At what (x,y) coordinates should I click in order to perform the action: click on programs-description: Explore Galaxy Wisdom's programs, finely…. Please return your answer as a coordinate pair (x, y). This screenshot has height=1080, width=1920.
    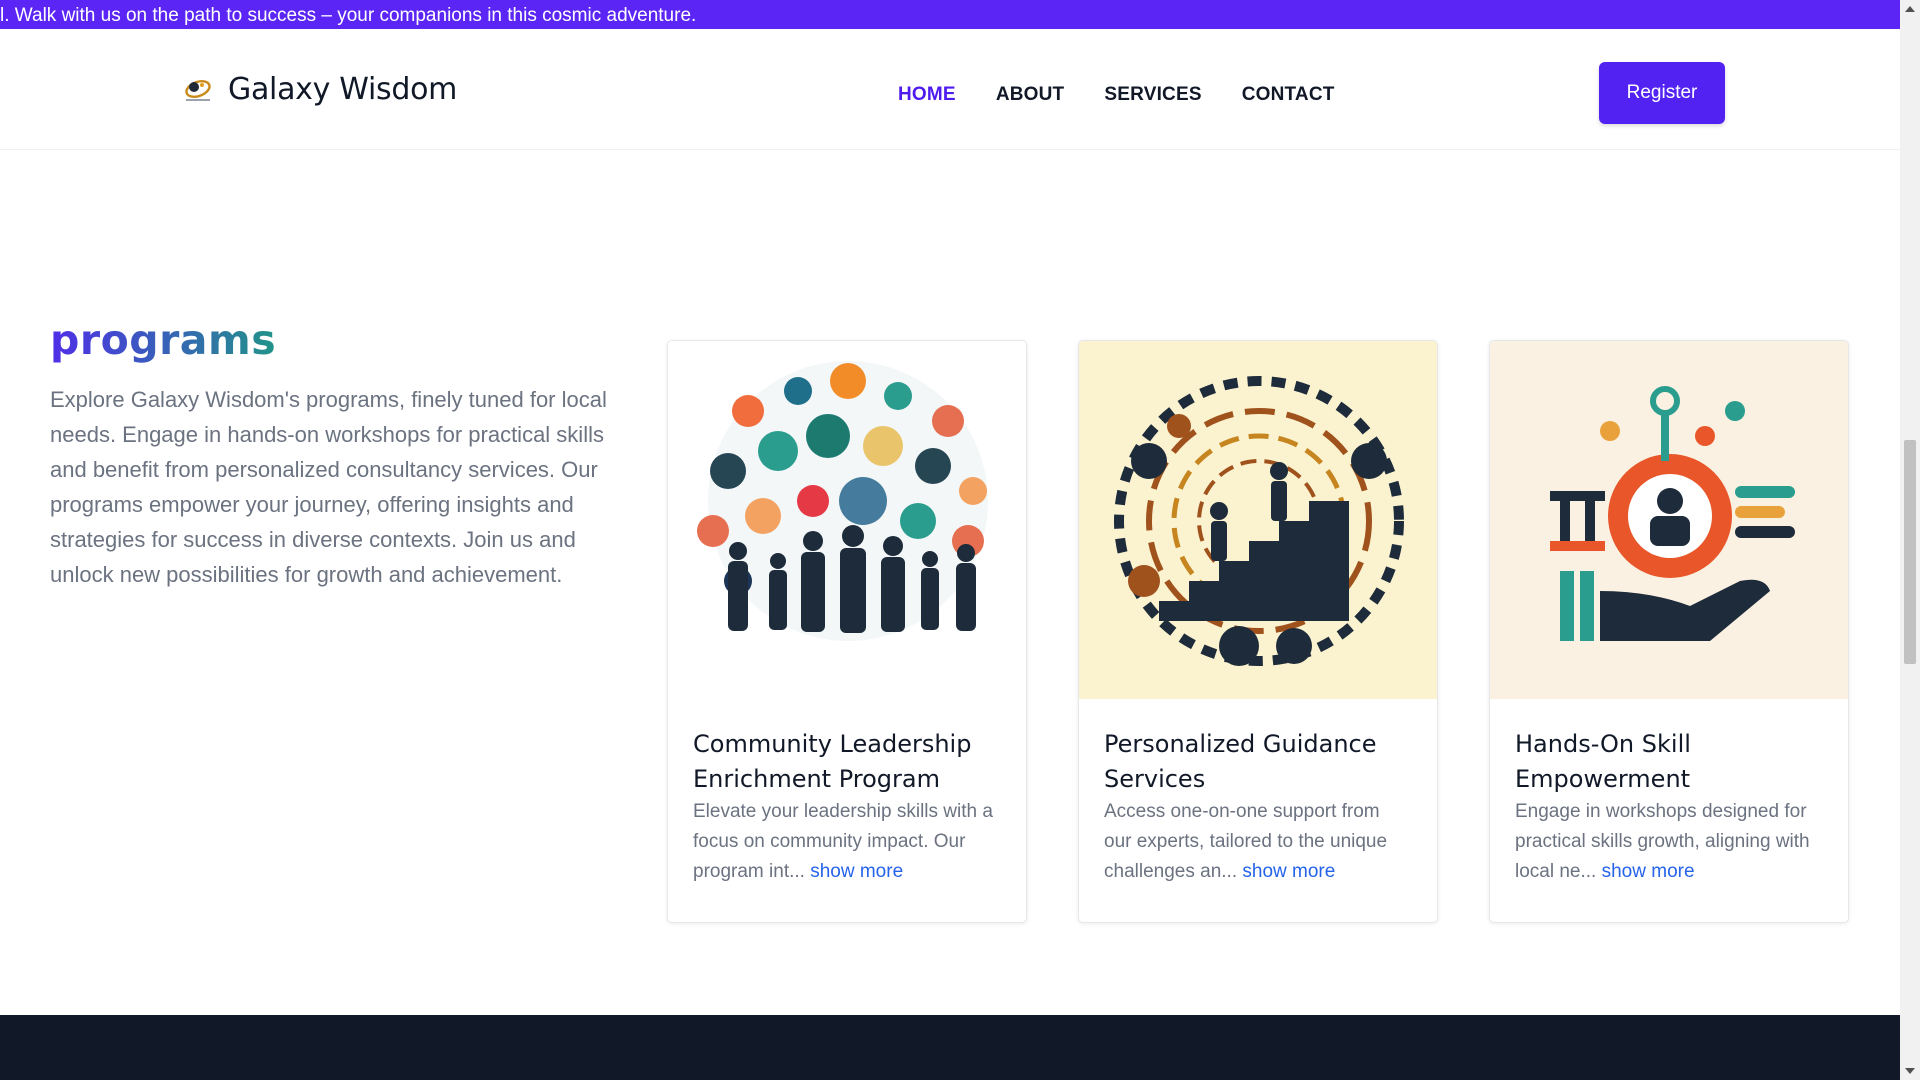
    Looking at the image, I should click on (328, 487).